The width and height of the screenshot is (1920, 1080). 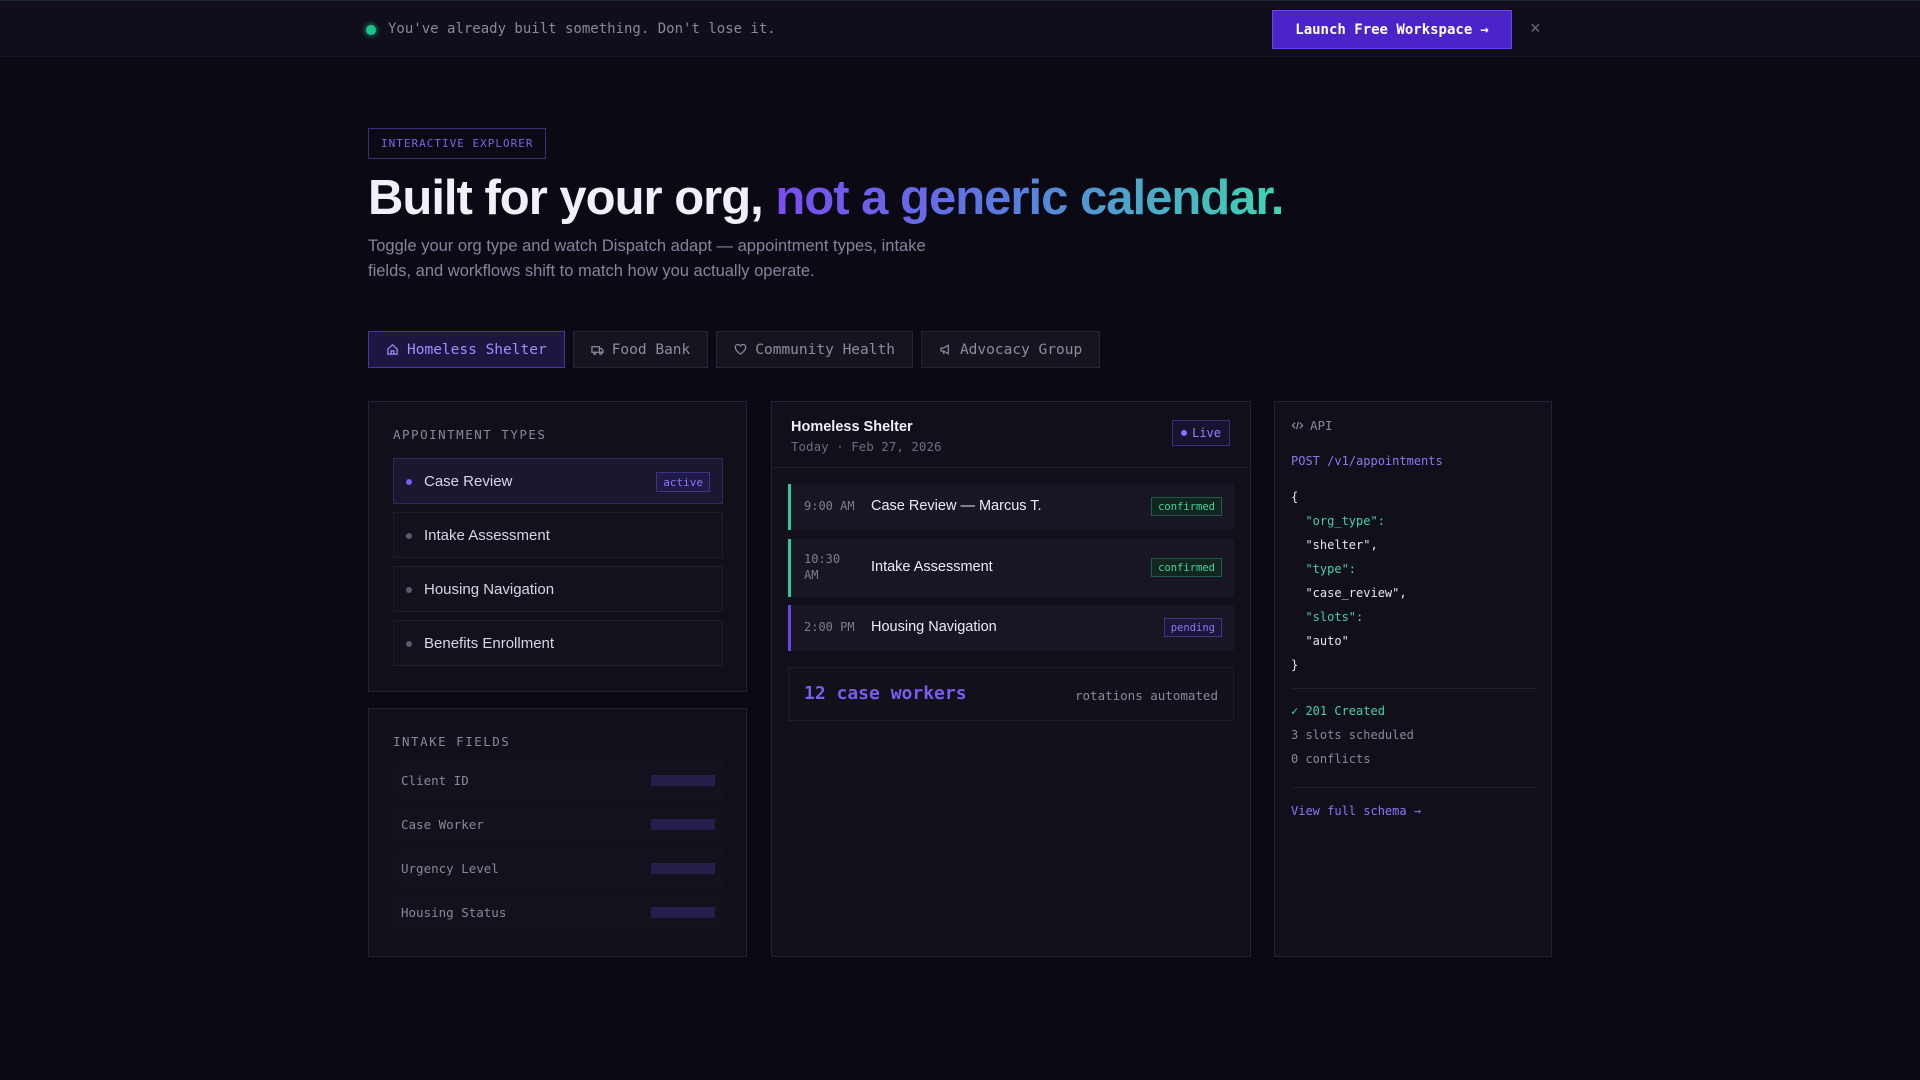 I want to click on code-brace: }, so click(x=1295, y=665).